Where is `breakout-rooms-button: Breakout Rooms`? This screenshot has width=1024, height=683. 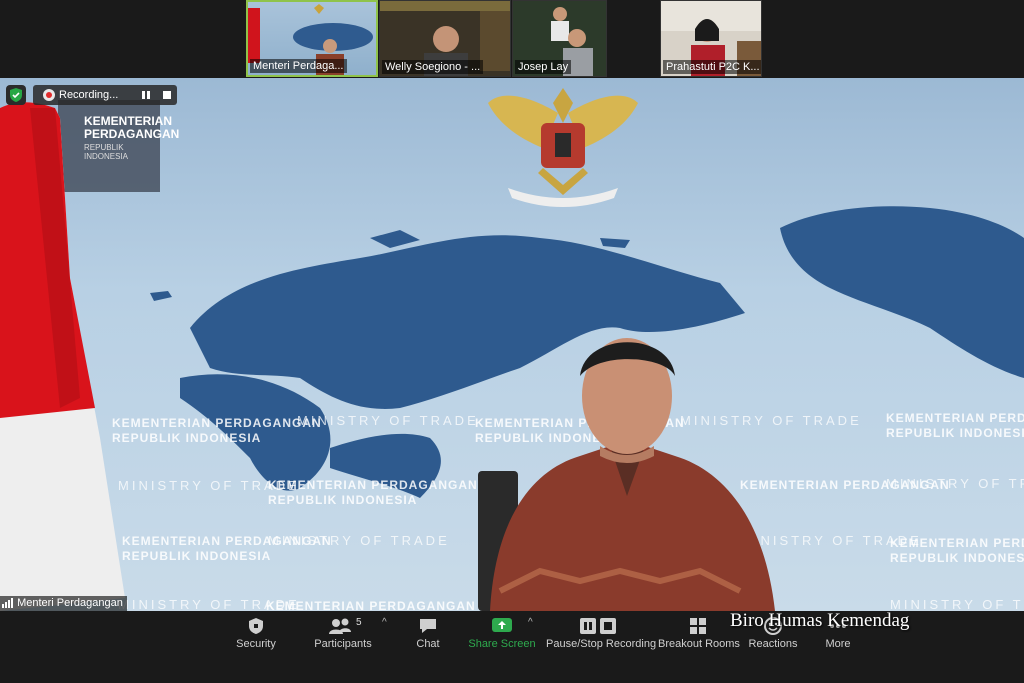
breakout-rooms-button: Breakout Rooms is located at coordinates (699, 641).